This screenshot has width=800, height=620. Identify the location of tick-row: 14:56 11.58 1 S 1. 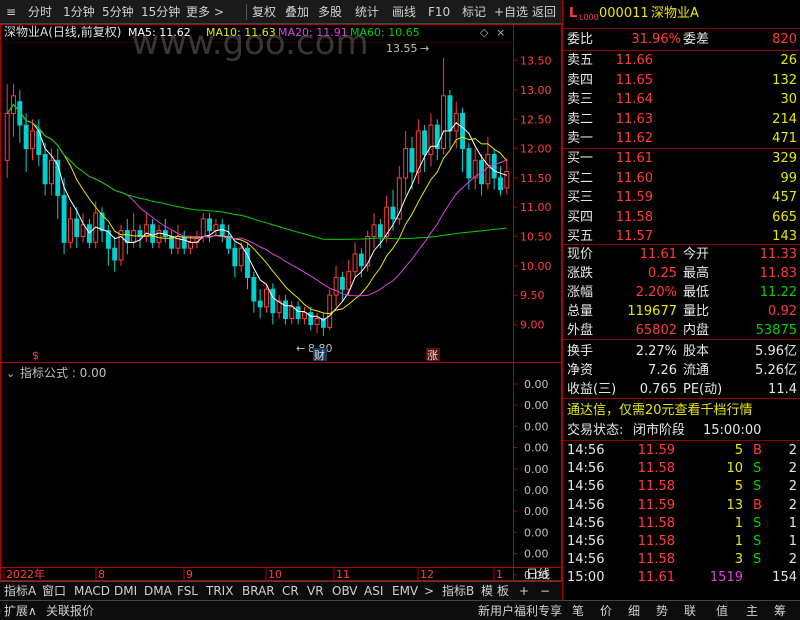
(681, 541).